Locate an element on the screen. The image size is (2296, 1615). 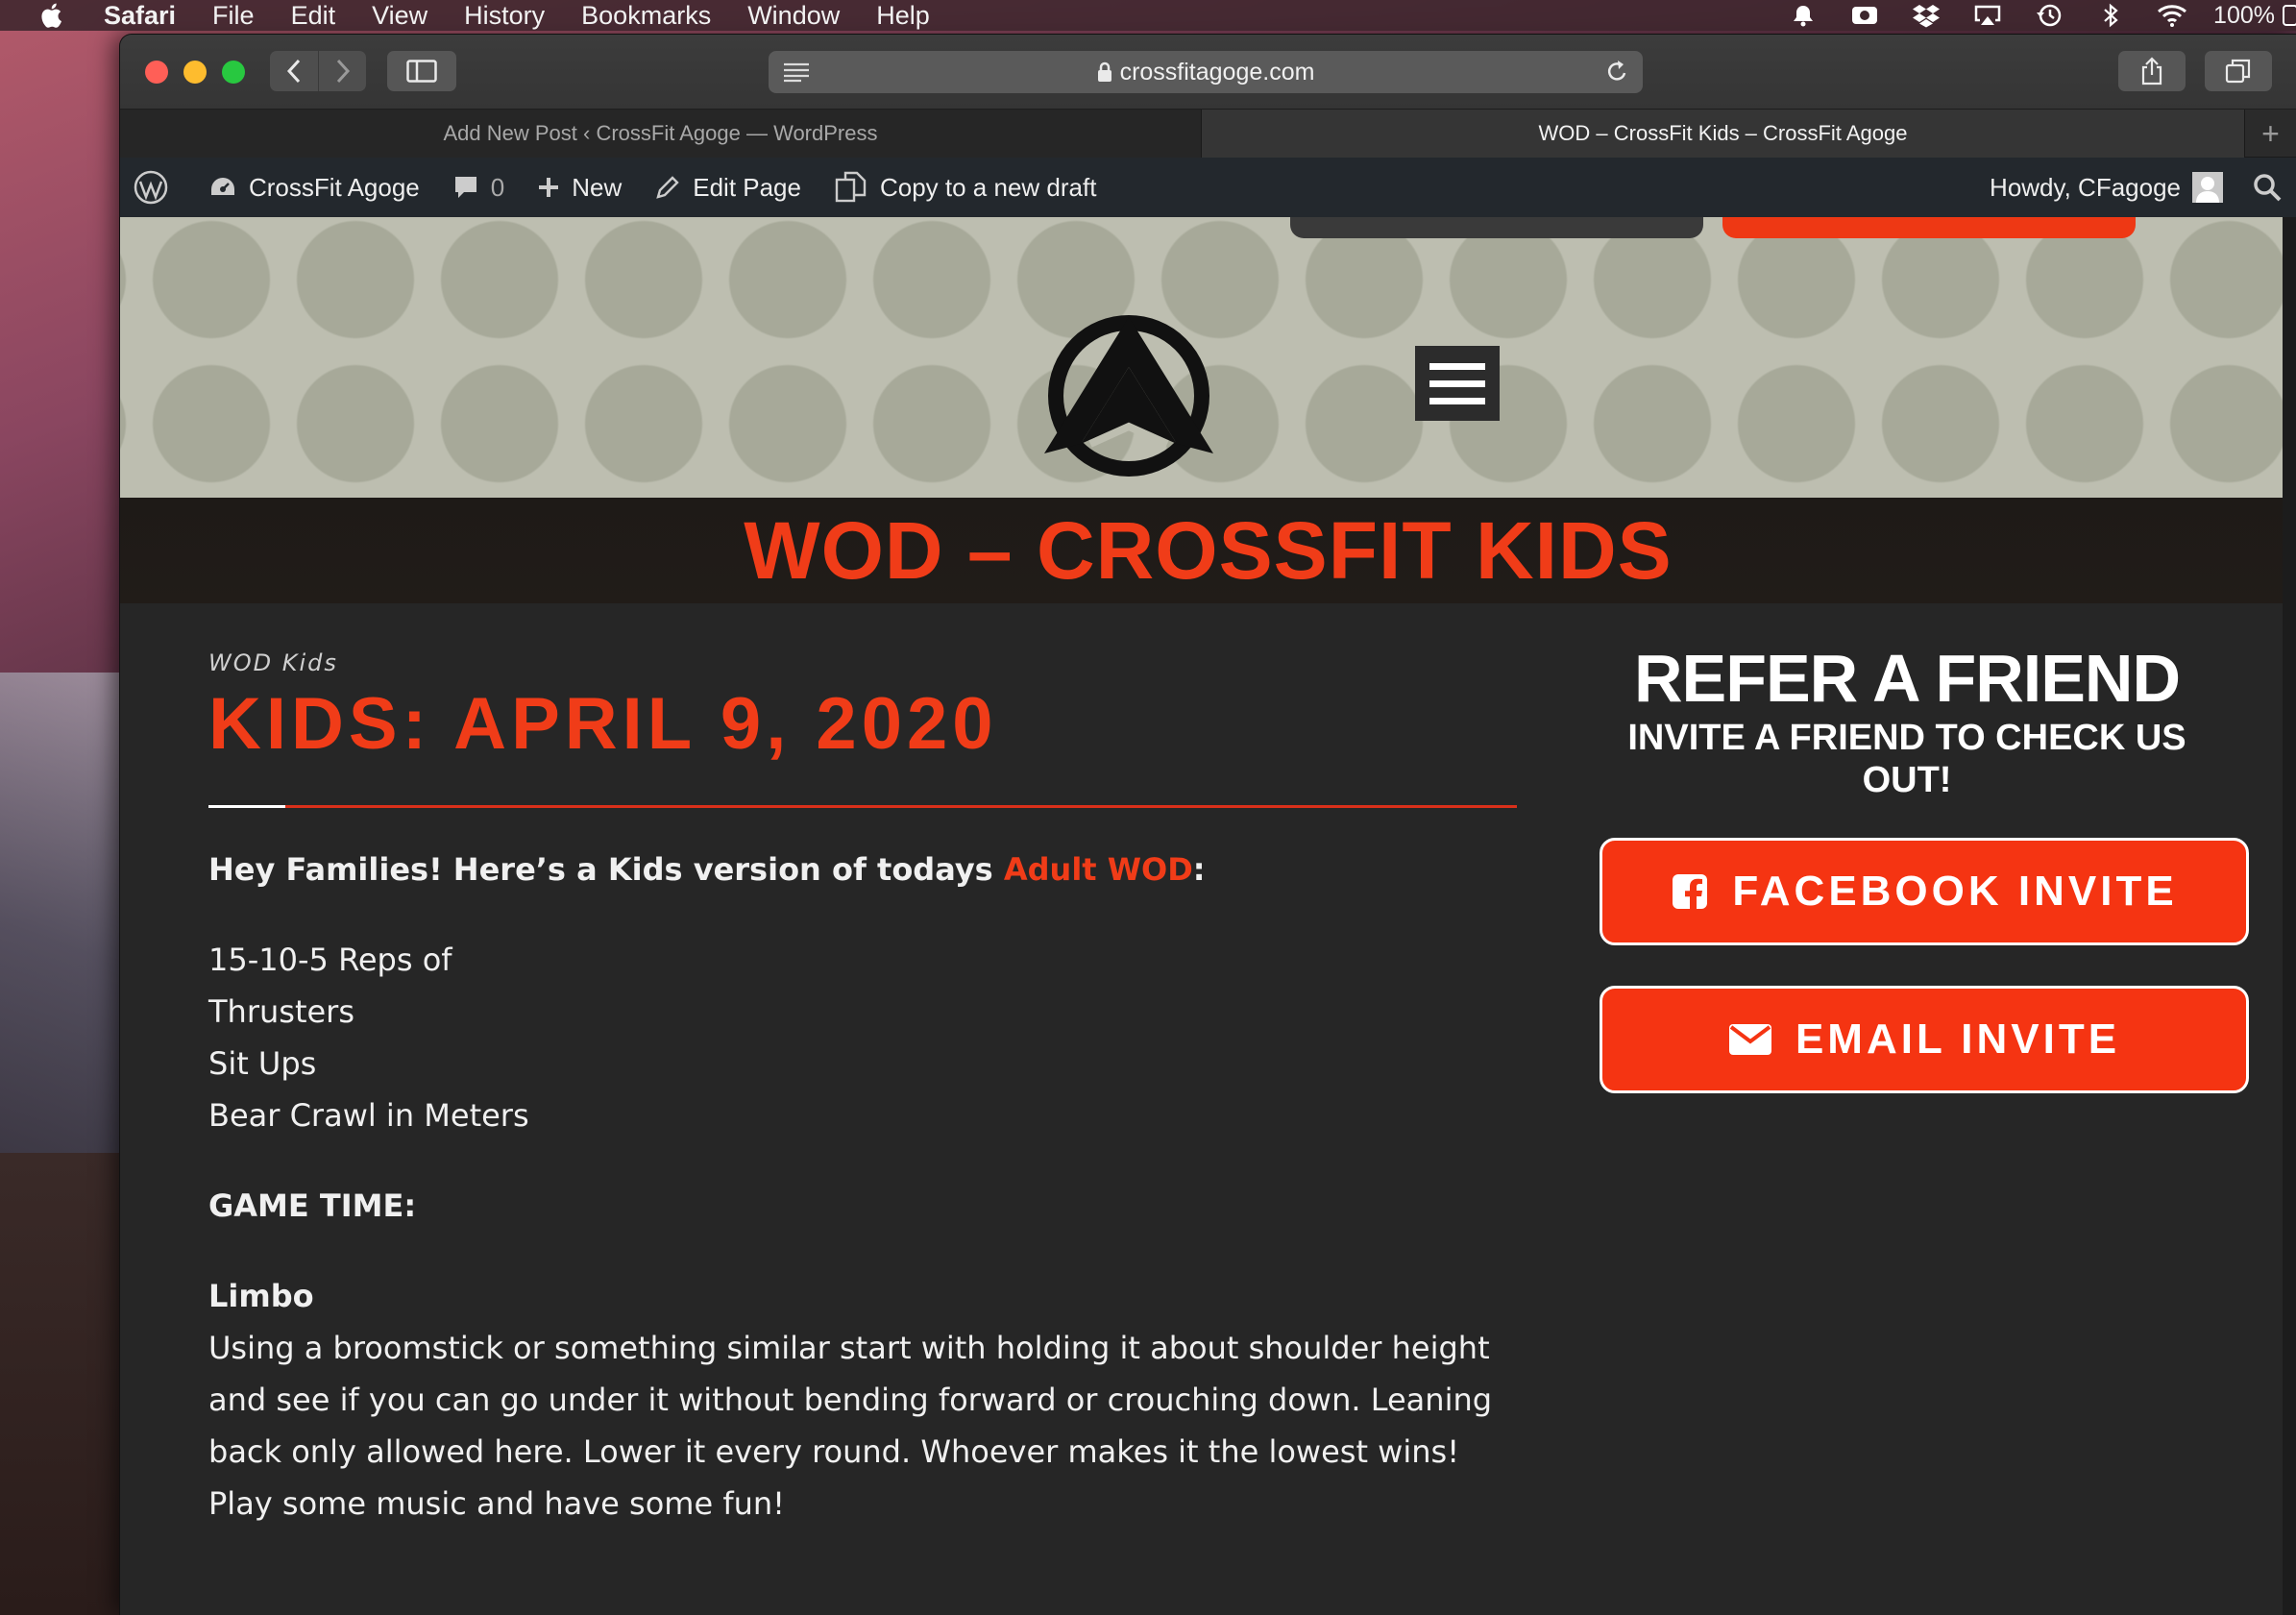
refer-title: REFER A FRIEND is located at coordinates (1907, 678).